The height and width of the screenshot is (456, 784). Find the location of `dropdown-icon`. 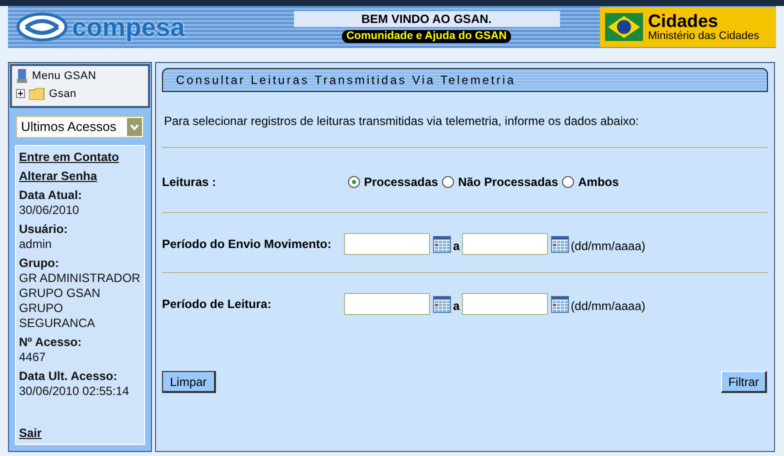

dropdown-icon is located at coordinates (134, 127).